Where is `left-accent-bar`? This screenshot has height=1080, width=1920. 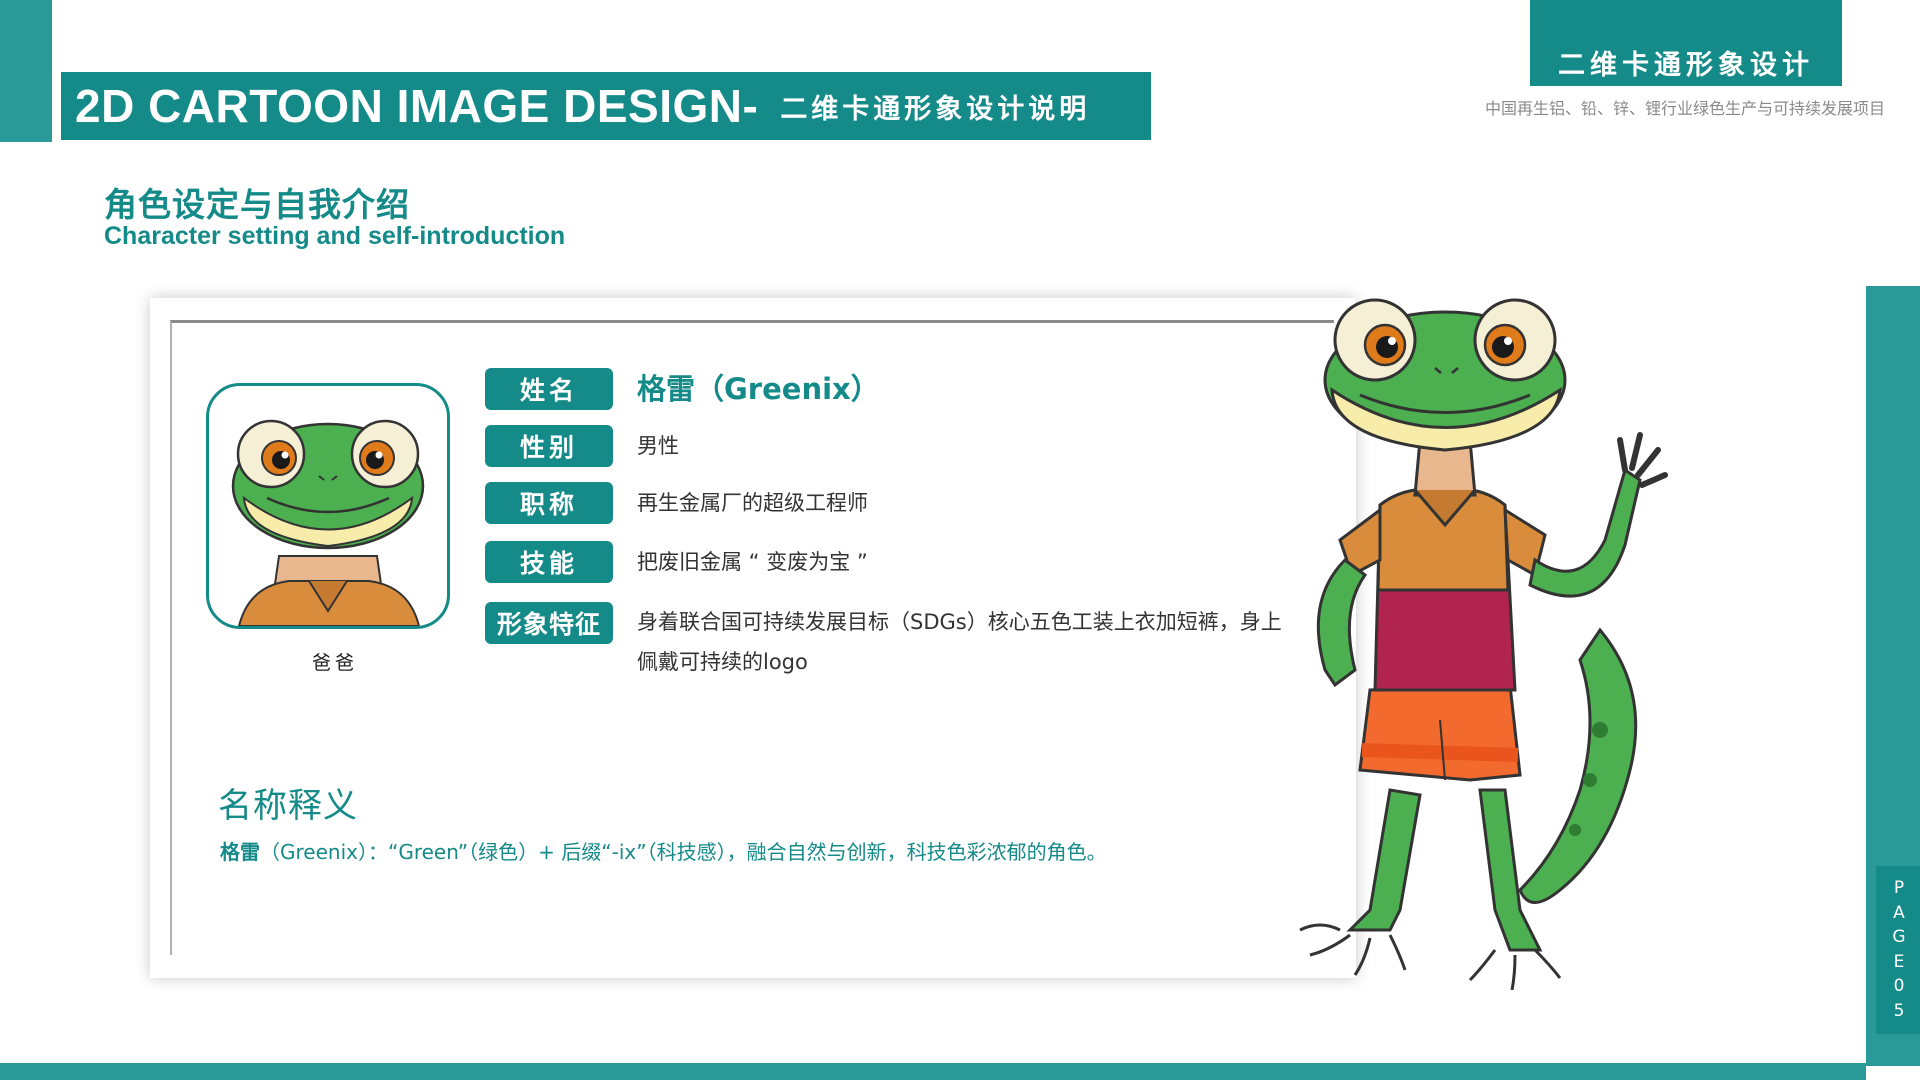
left-accent-bar is located at coordinates (26, 71).